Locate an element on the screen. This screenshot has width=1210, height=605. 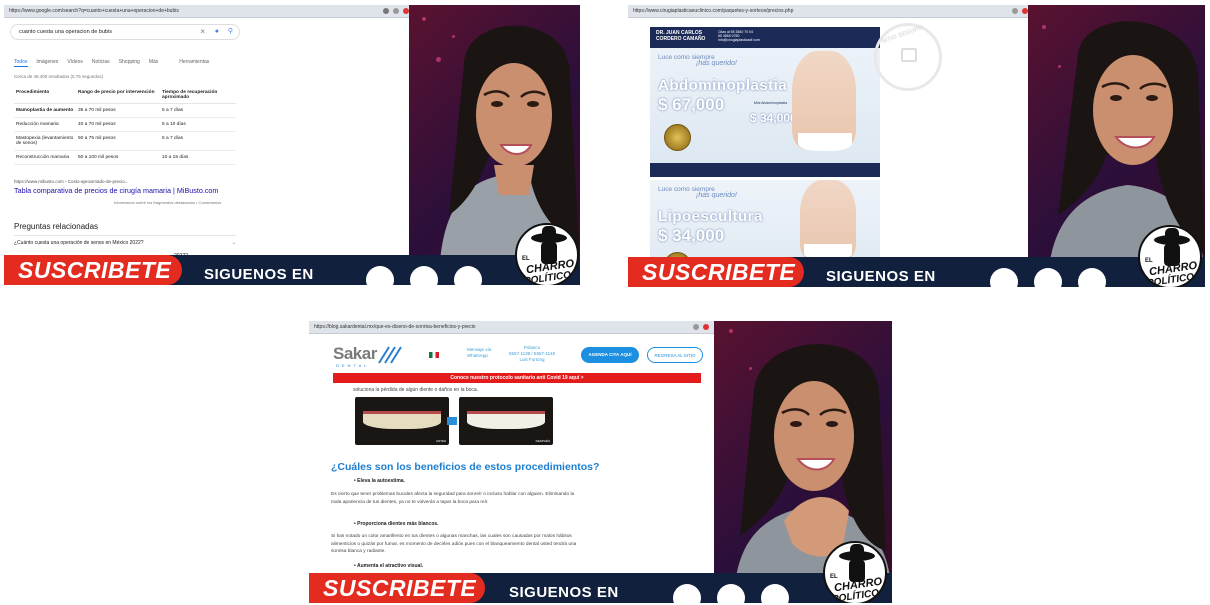
benefit-title-text: Eleva la autoestima. is located at coordinates (381, 481).